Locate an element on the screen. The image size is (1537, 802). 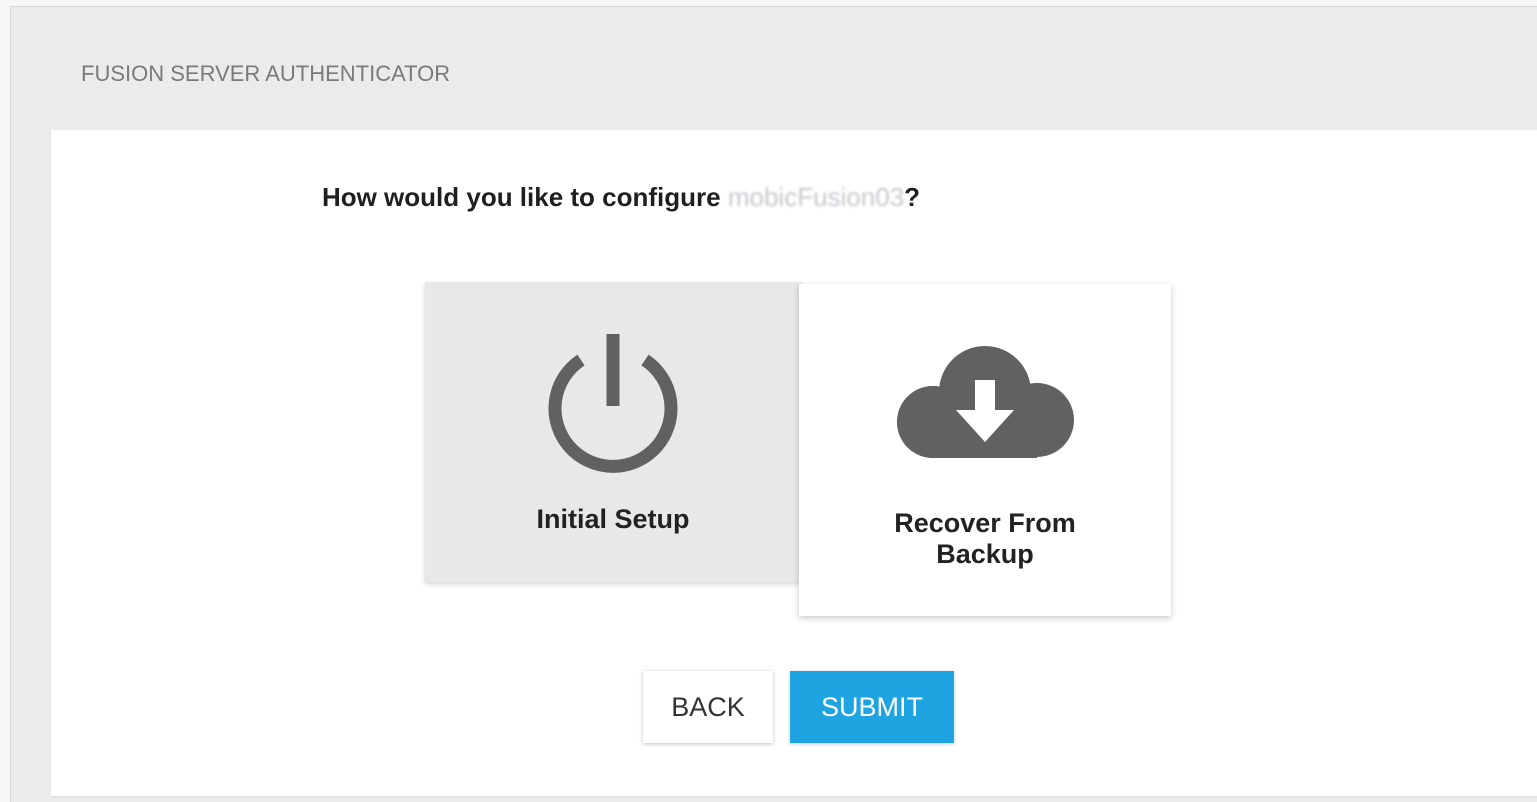
cloud-download-icon is located at coordinates (985, 402).